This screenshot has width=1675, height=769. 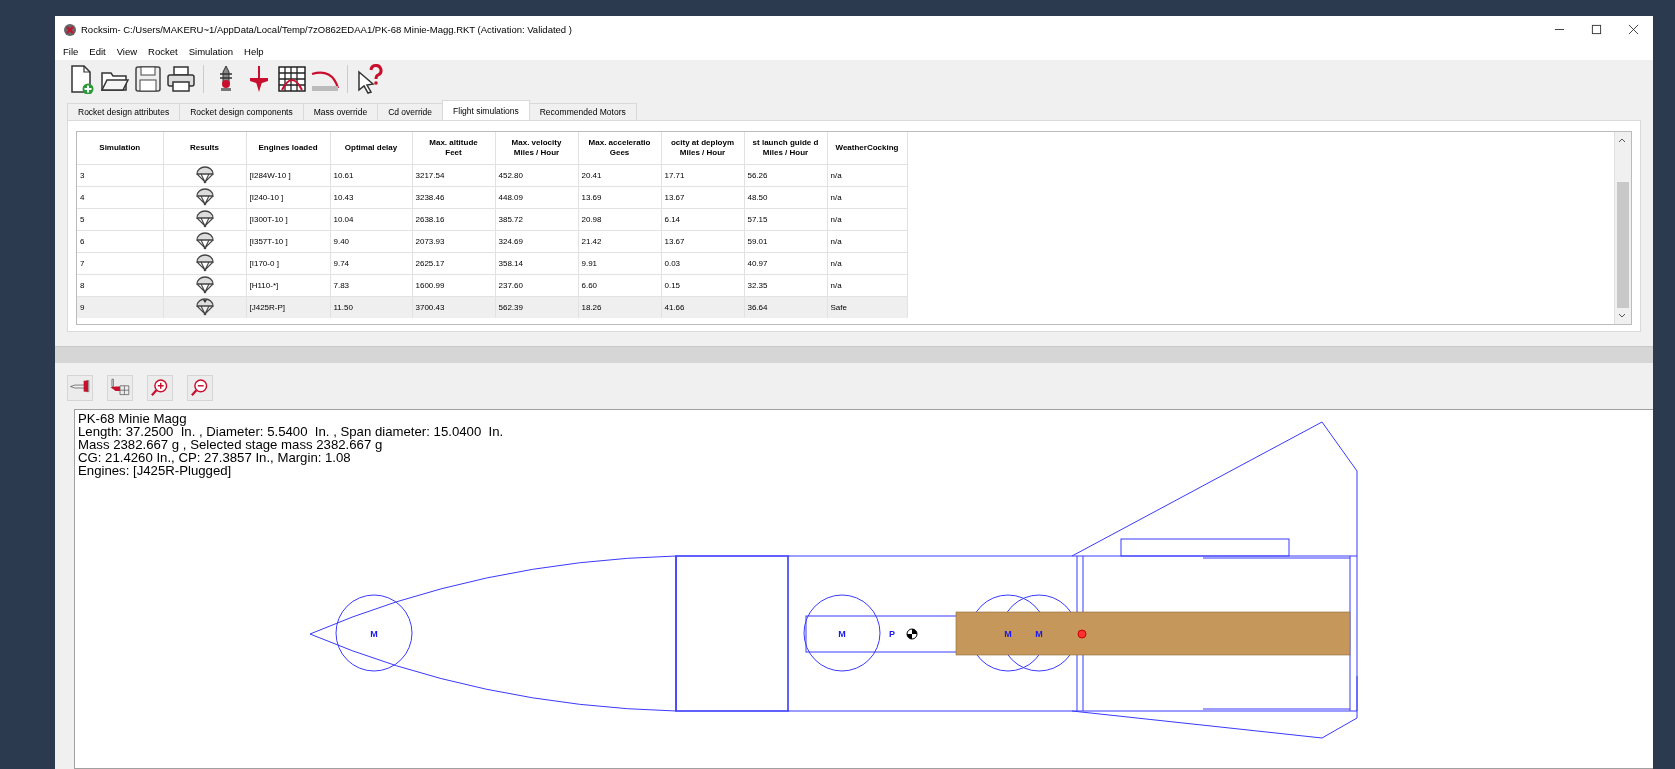 What do you see at coordinates (254, 51) in the screenshot?
I see `menu-item: Help` at bounding box center [254, 51].